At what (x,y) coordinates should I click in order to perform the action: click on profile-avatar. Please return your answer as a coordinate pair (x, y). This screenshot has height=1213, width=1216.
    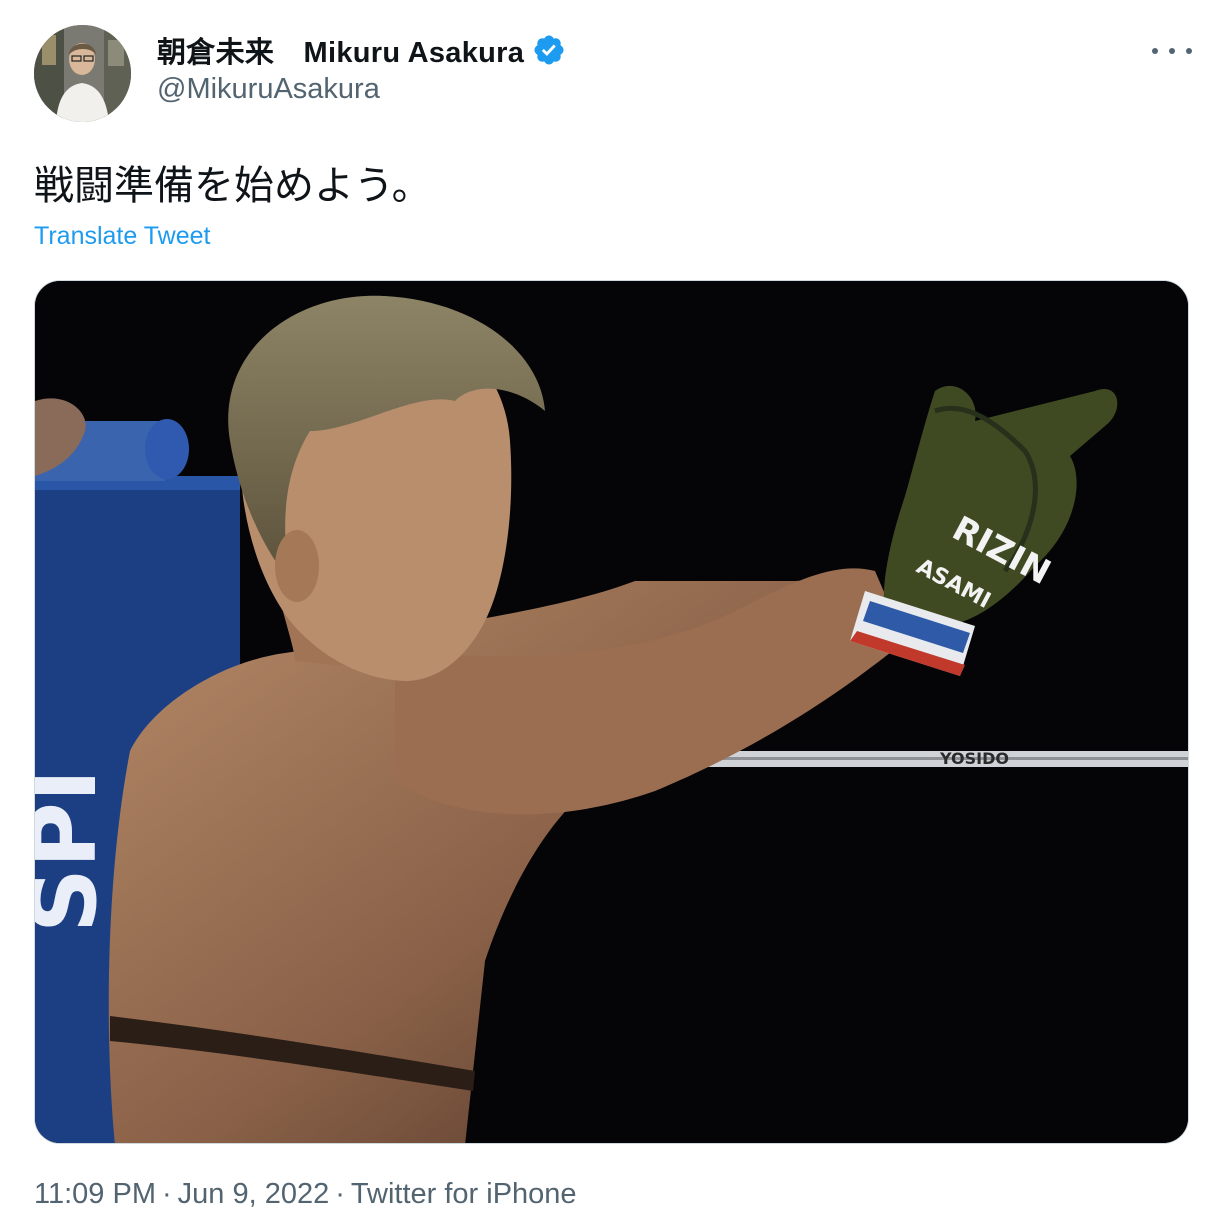
    Looking at the image, I should click on (82, 73).